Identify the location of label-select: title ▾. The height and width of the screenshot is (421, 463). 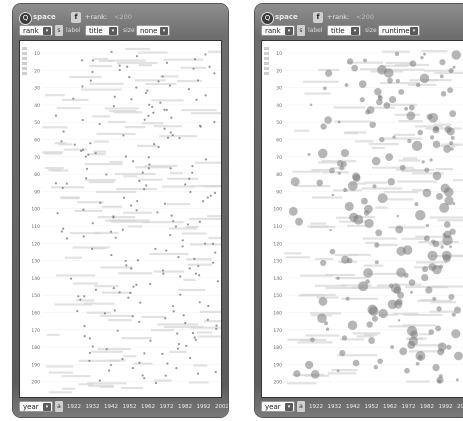
(344, 30).